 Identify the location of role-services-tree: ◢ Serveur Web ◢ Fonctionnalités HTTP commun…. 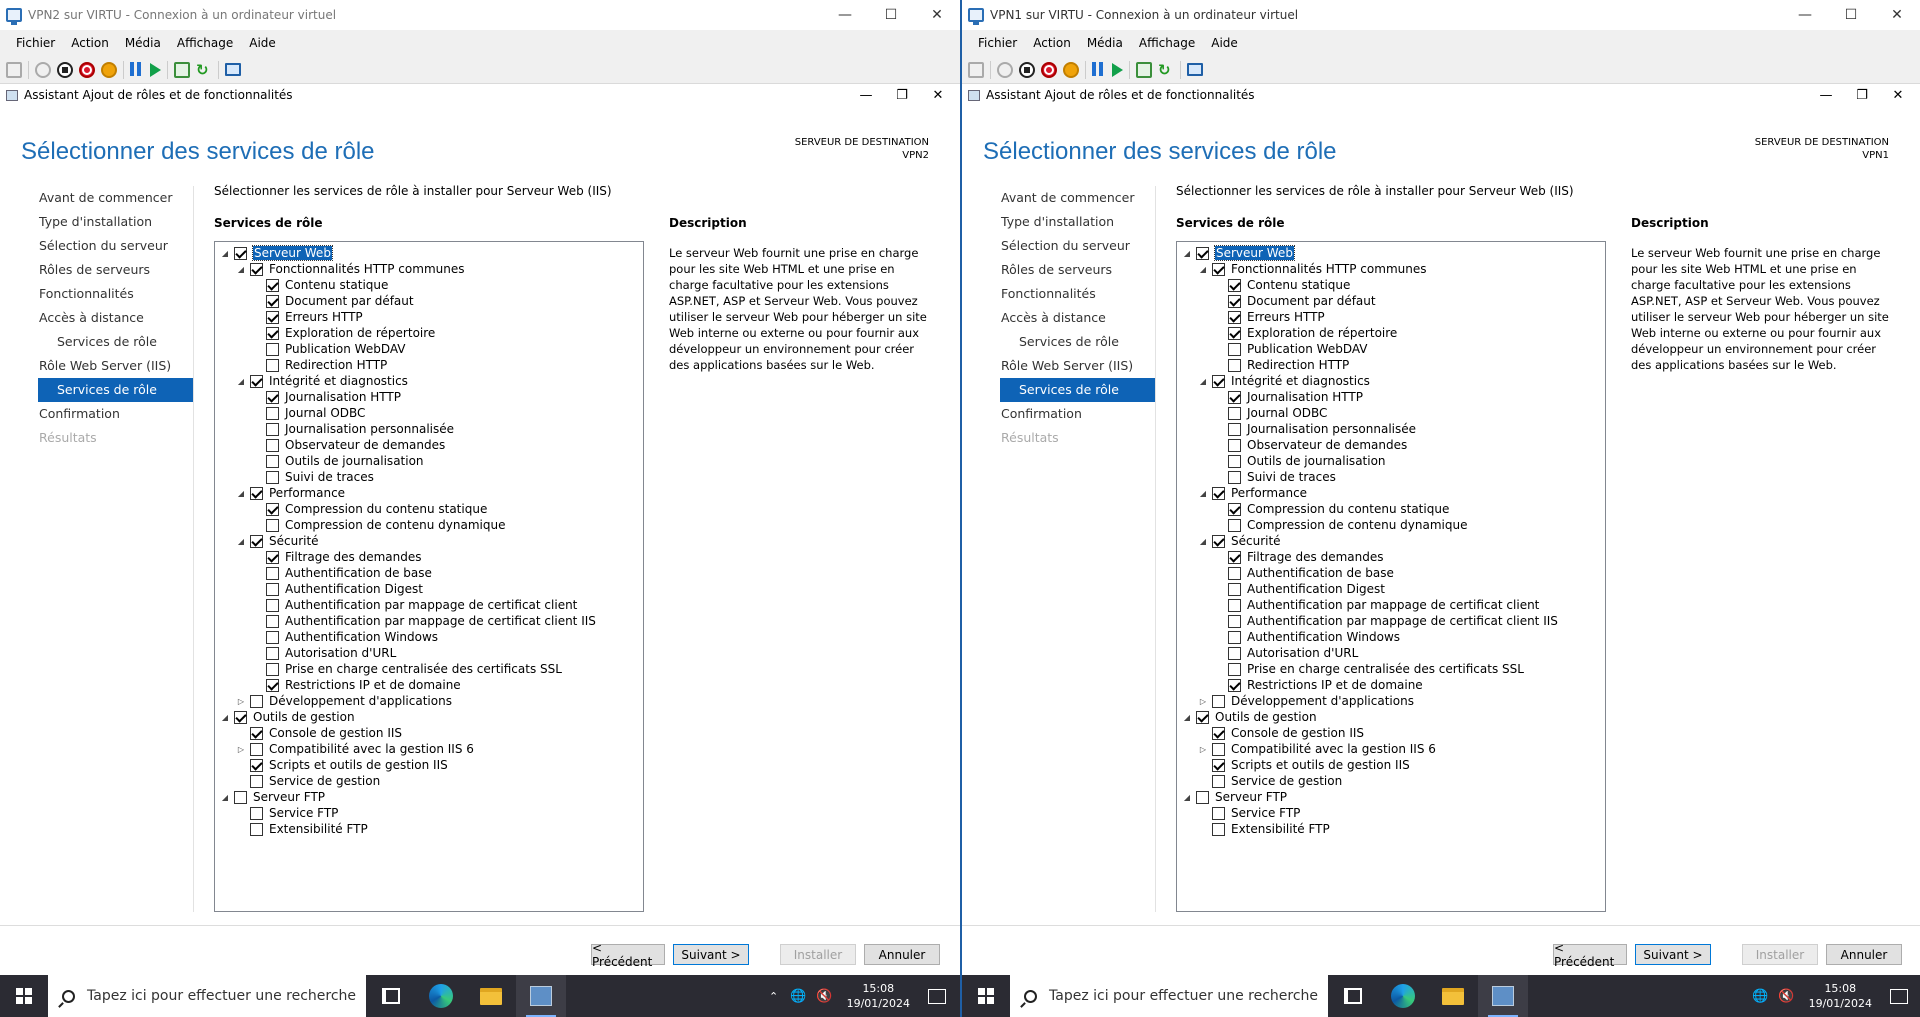
(1391, 576).